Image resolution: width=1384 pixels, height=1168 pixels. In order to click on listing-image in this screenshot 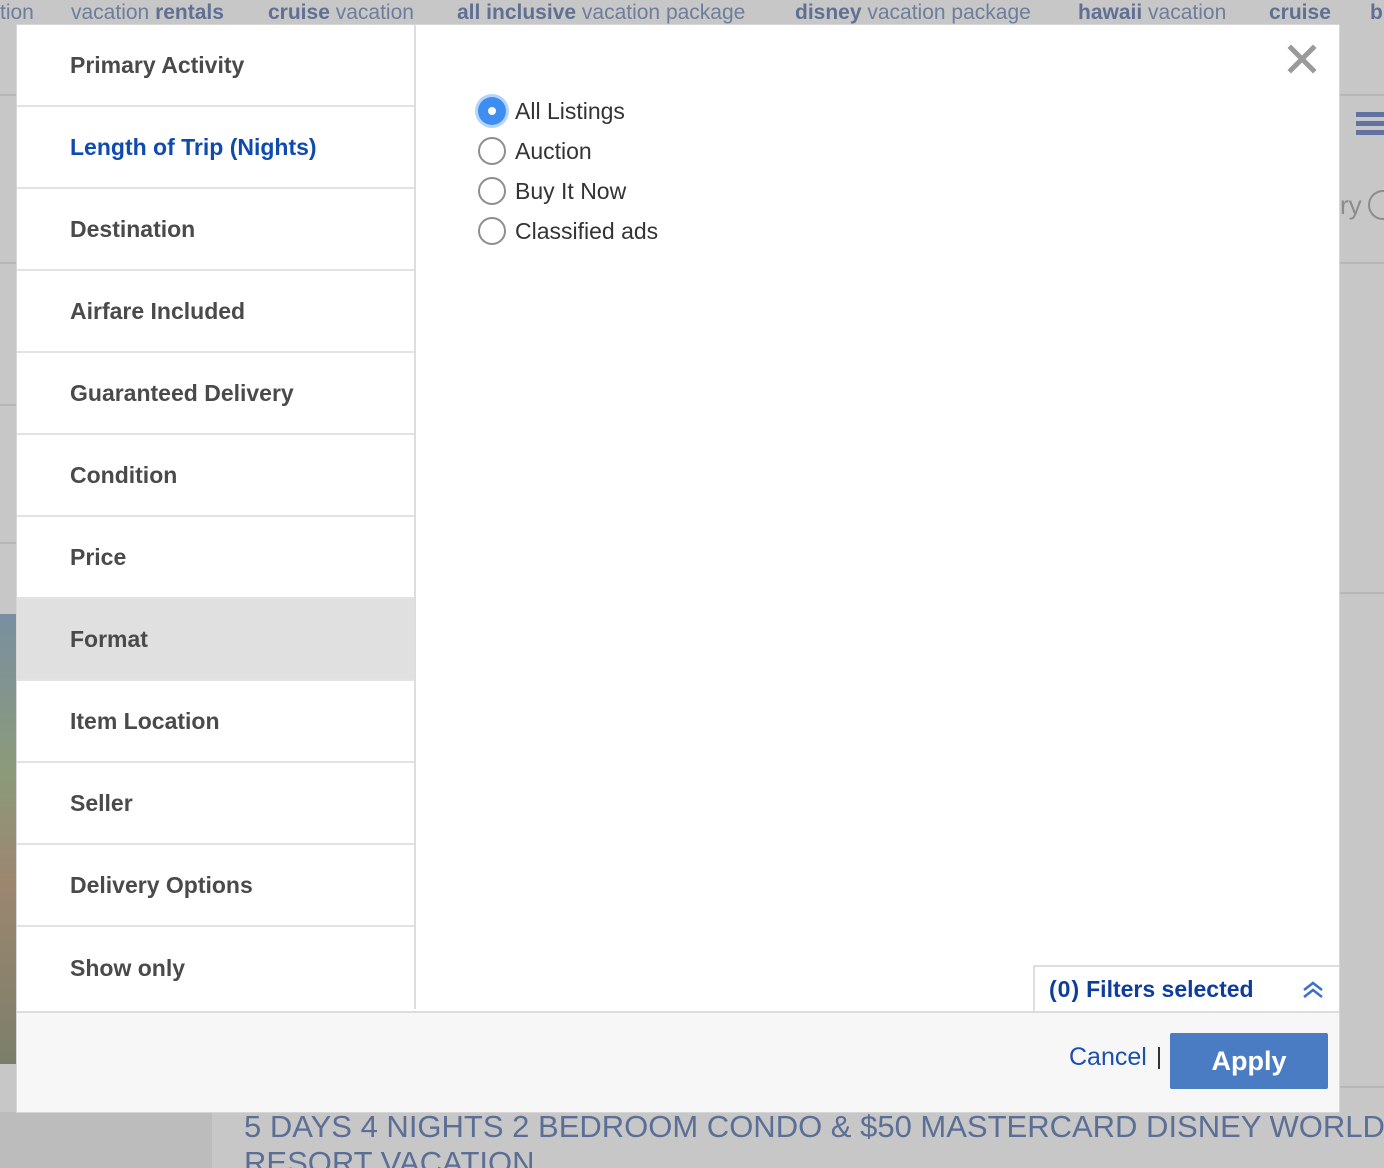, I will do `click(8, 839)`.